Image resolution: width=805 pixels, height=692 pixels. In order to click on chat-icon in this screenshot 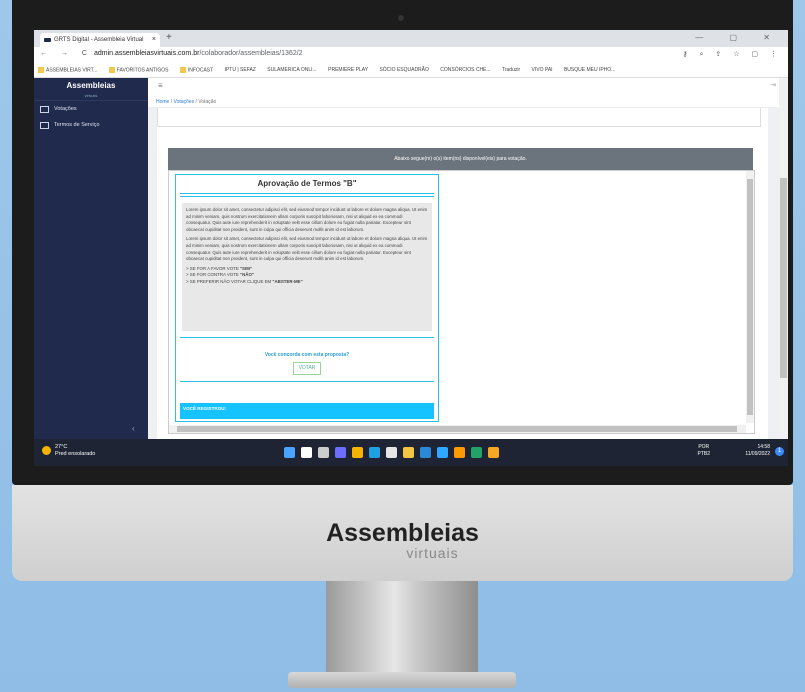, I will do `click(340, 452)`.